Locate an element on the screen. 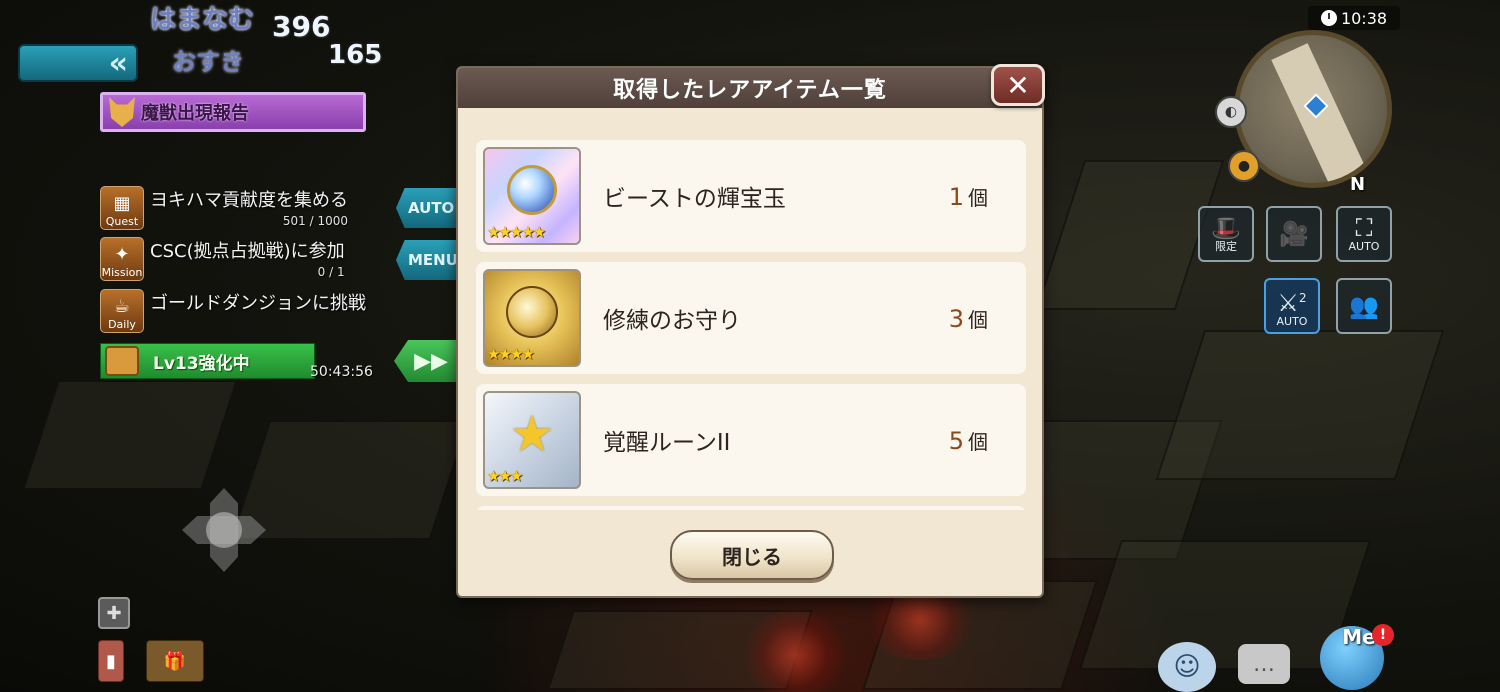 This screenshot has width=1500, height=692. character-face-icon: ● is located at coordinates (1244, 166).